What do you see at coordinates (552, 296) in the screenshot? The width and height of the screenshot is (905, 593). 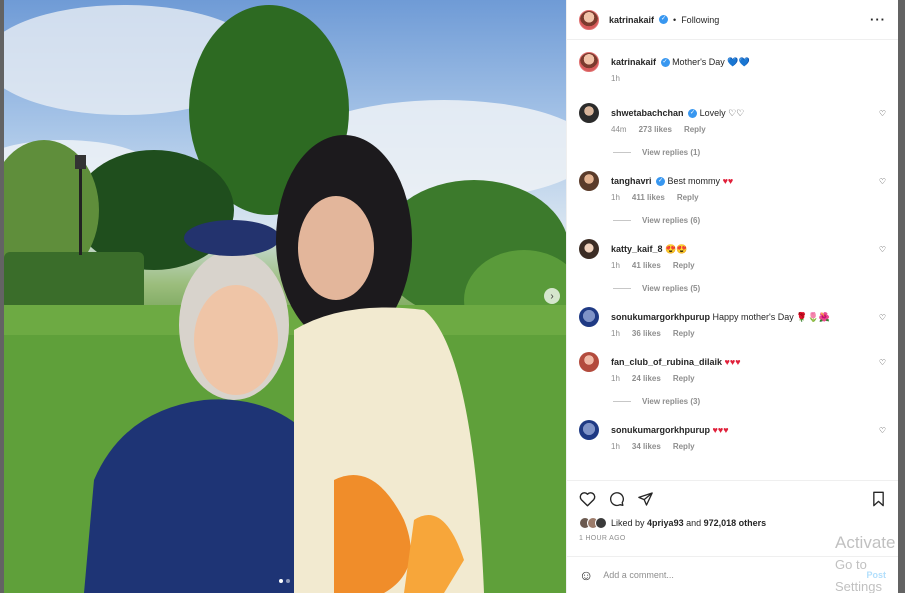 I see `carousel-next-button: ›` at bounding box center [552, 296].